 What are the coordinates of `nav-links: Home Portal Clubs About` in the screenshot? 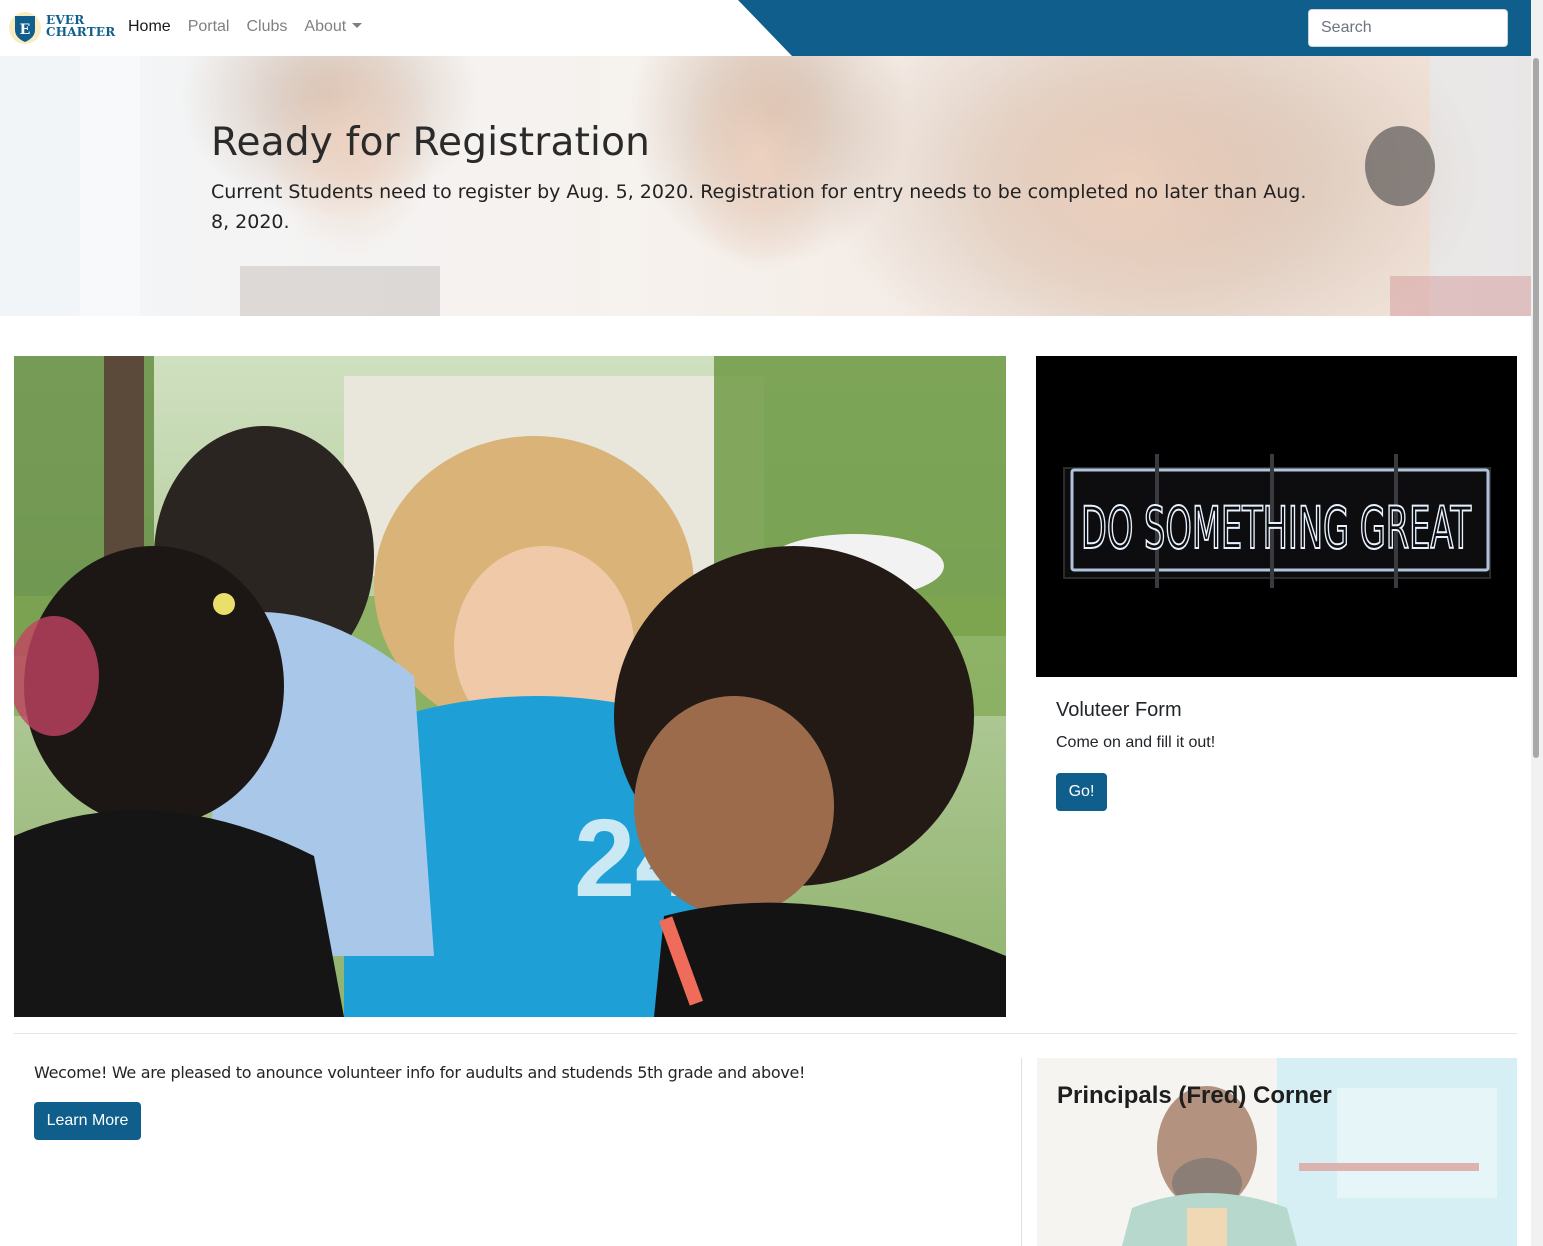 It's located at (253, 27).